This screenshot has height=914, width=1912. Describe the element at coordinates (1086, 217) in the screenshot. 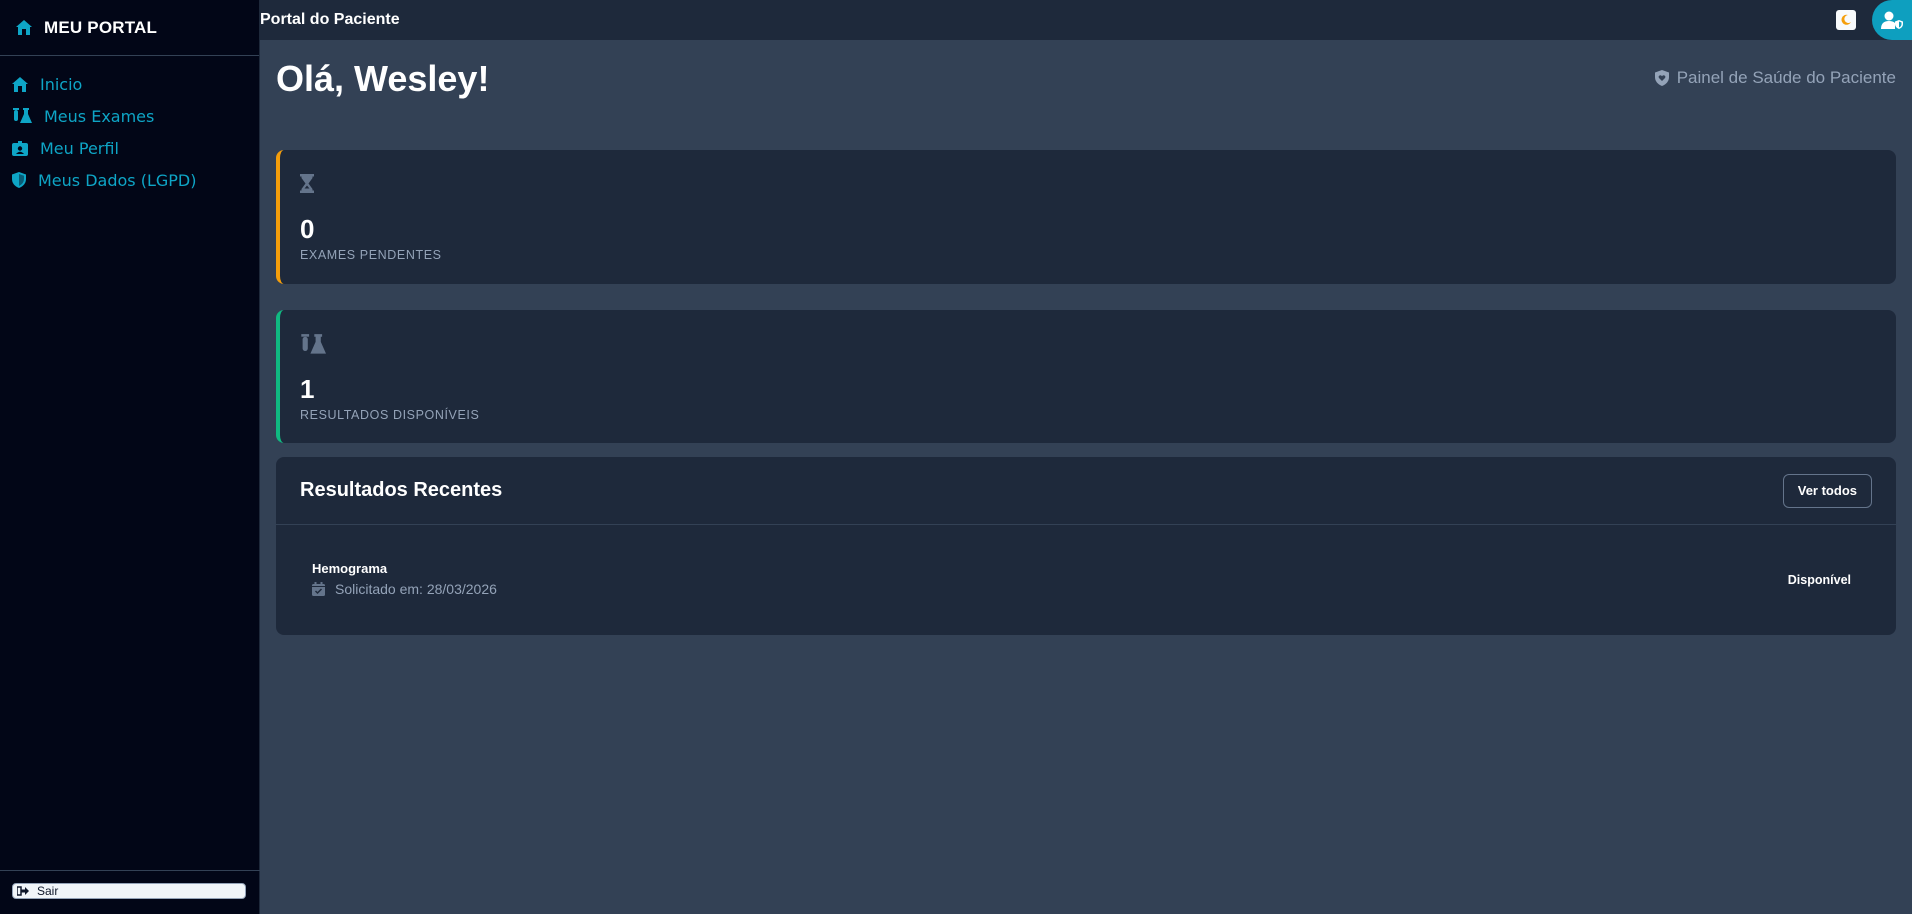

I see `stat-card-pending: 0 EXAMES PENDENTES` at that location.